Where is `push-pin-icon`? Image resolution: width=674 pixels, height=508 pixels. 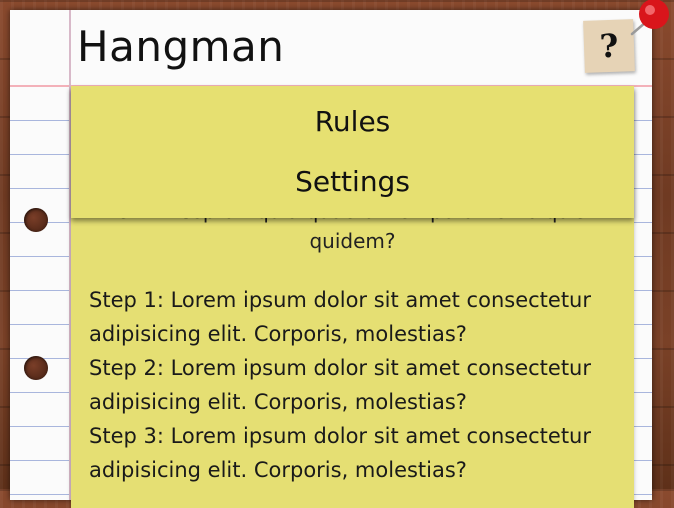 push-pin-icon is located at coordinates (649, 18).